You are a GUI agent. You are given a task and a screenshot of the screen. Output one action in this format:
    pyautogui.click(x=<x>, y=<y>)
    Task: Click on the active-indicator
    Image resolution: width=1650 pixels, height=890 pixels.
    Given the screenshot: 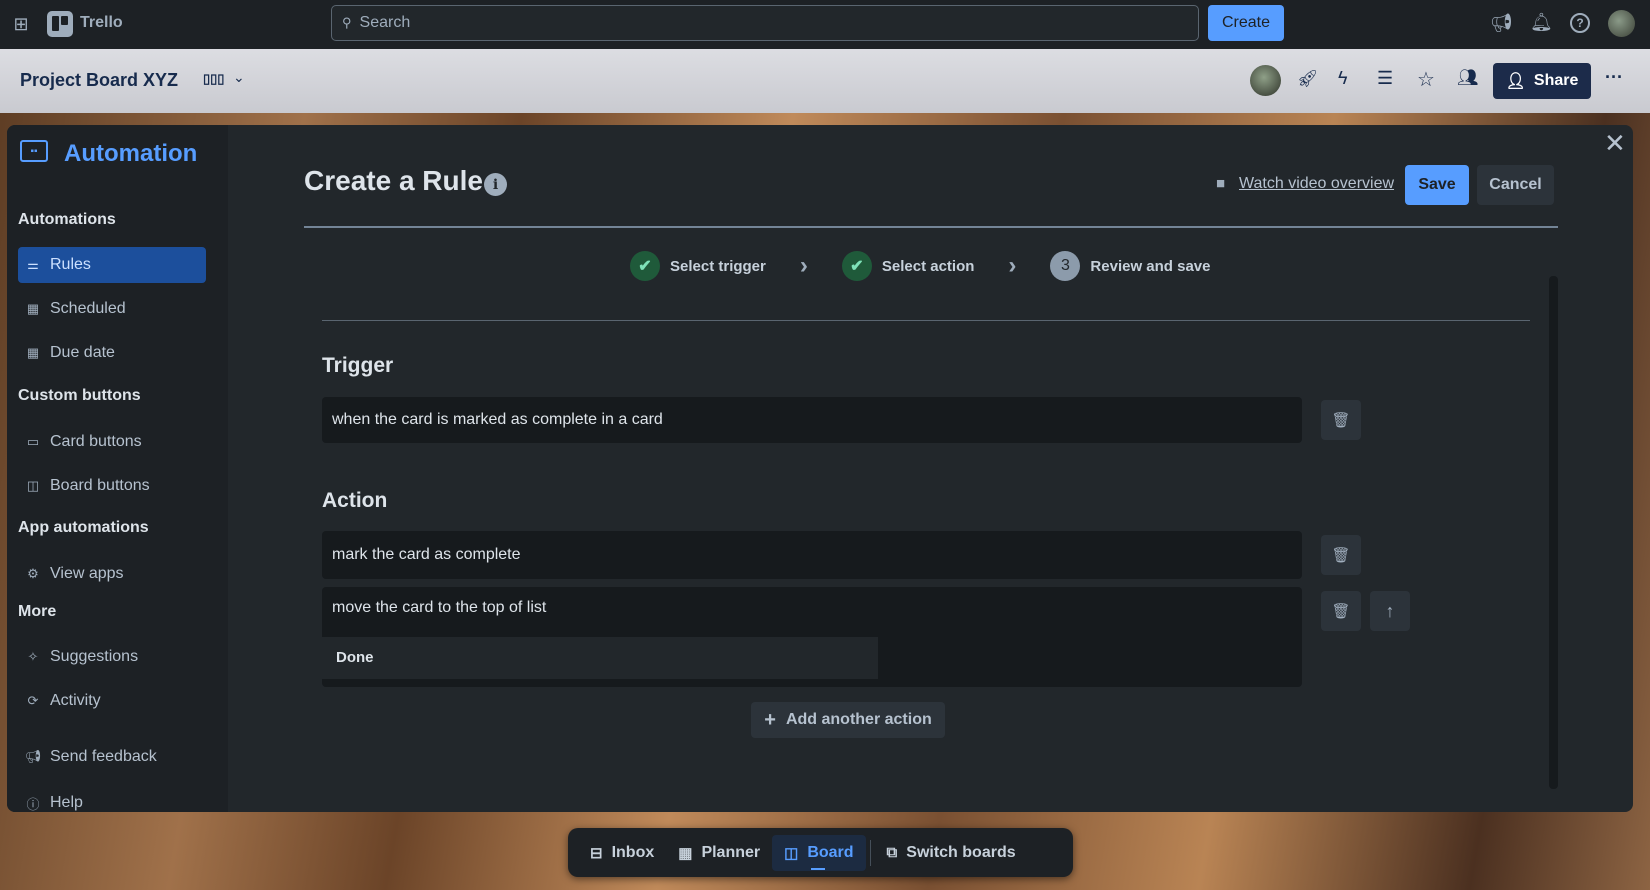 What is the action you would take?
    pyautogui.click(x=818, y=868)
    